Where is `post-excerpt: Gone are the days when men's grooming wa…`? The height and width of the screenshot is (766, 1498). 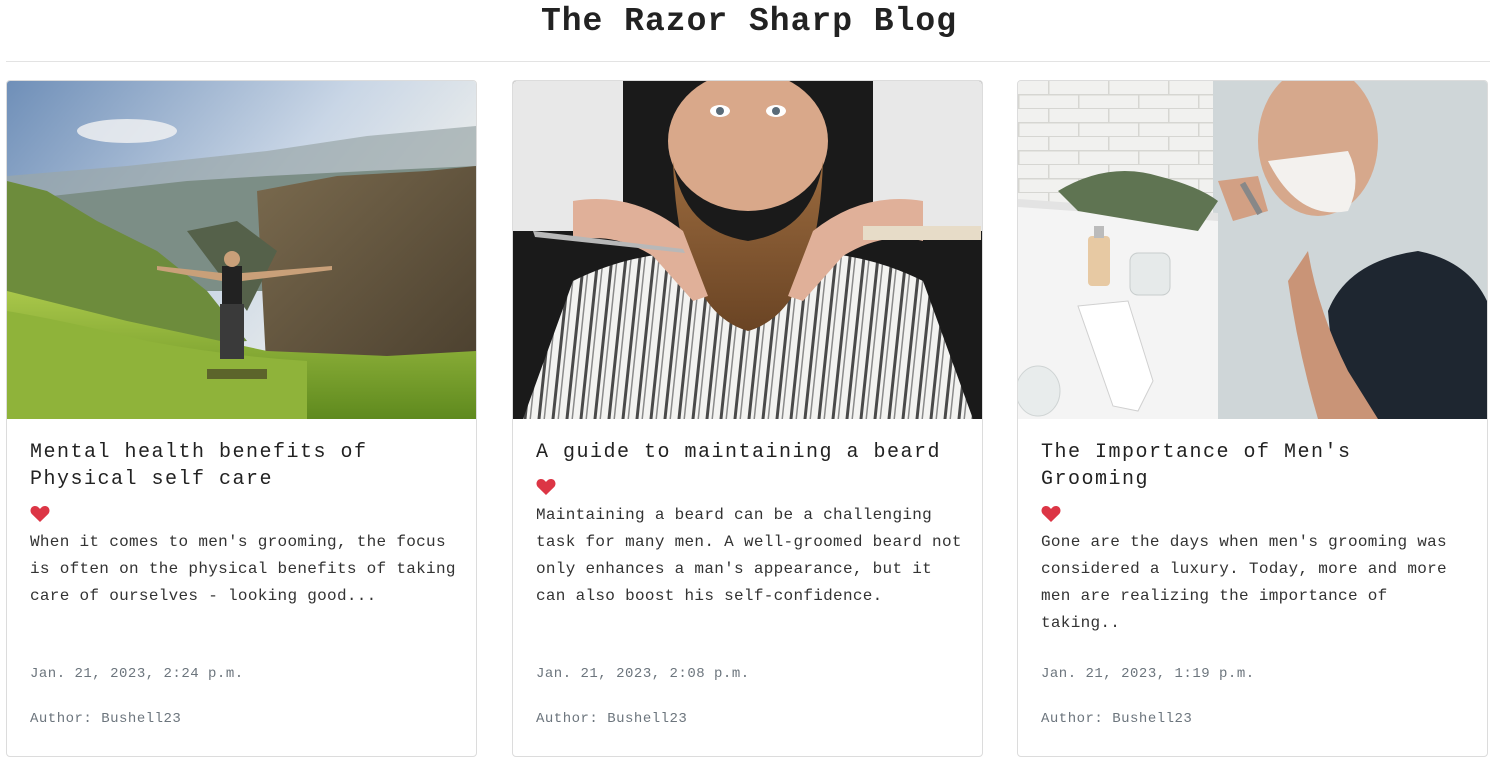 post-excerpt: Gone are the days when men's grooming wa… is located at coordinates (1244, 582).